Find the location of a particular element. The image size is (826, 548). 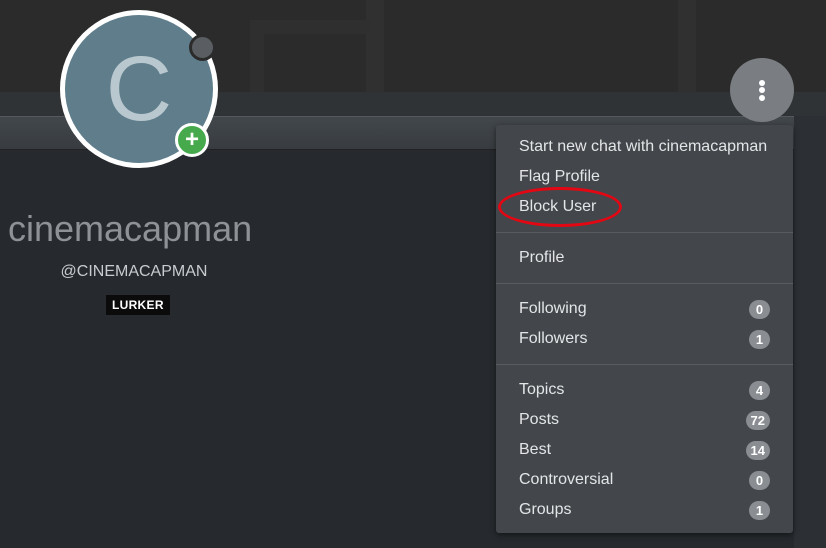

menu-item-followers: Followers 1 is located at coordinates (644, 339).